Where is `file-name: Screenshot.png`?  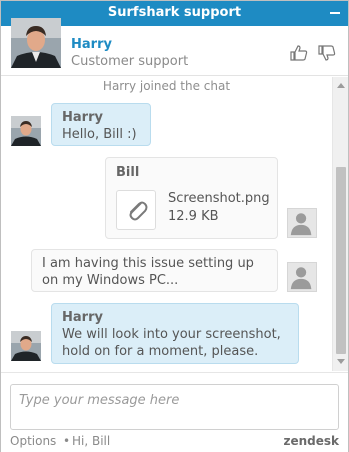 file-name: Screenshot.png is located at coordinates (219, 198).